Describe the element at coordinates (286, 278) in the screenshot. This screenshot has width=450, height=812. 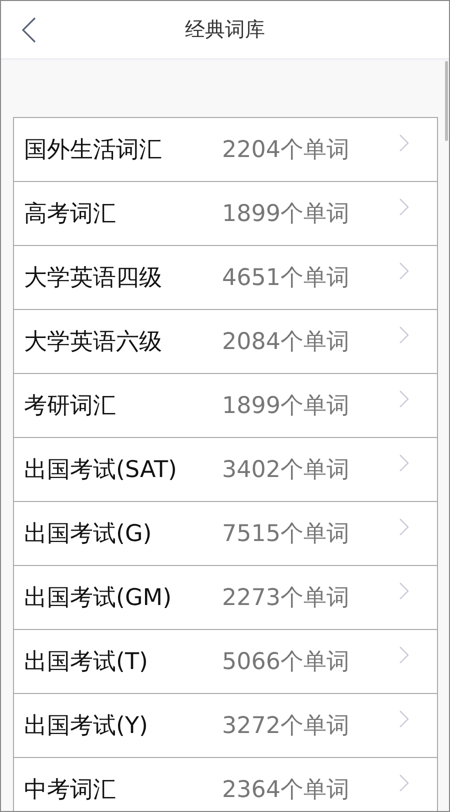
I see `word-count: 4651个单词` at that location.